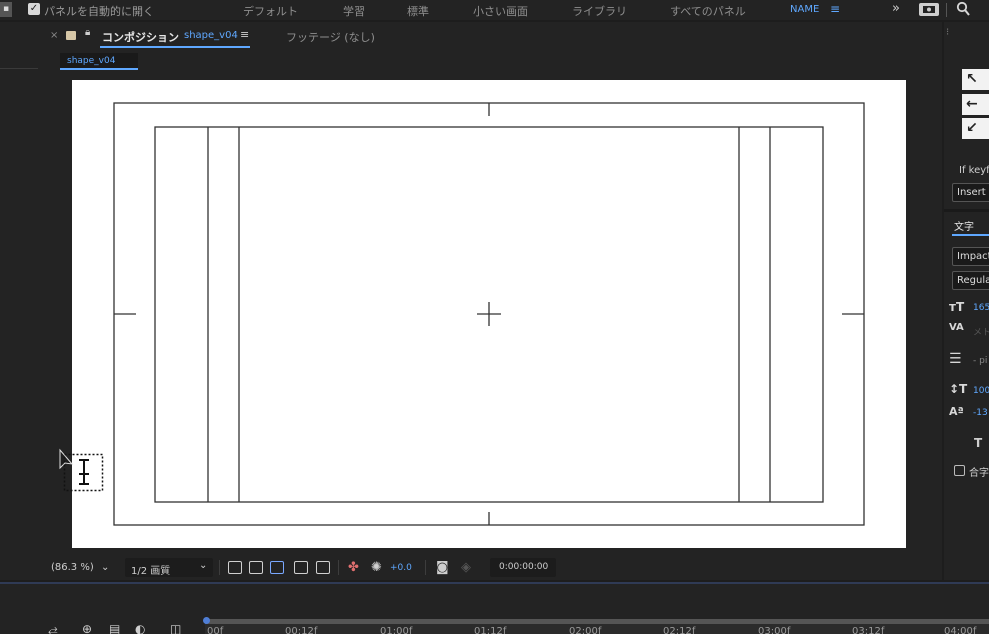 Image resolution: width=989 pixels, height=634 pixels. What do you see at coordinates (301, 630) in the screenshot?
I see `time-tick: 00:12f` at bounding box center [301, 630].